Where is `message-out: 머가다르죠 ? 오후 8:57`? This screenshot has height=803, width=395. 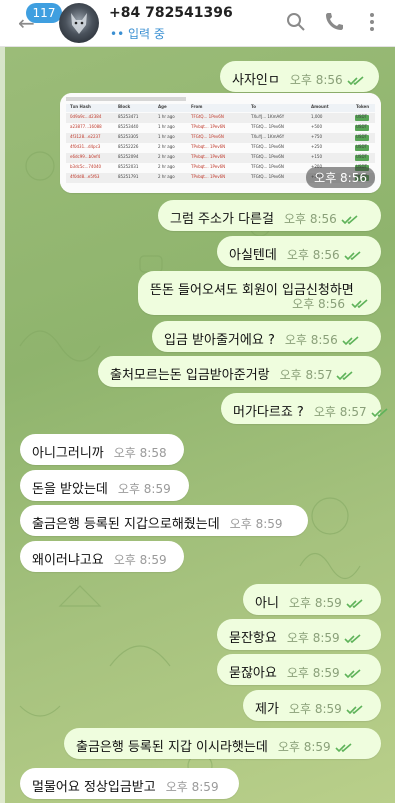
message-out: 머가다르죠 ? 오후 8:57 is located at coordinates (304, 408).